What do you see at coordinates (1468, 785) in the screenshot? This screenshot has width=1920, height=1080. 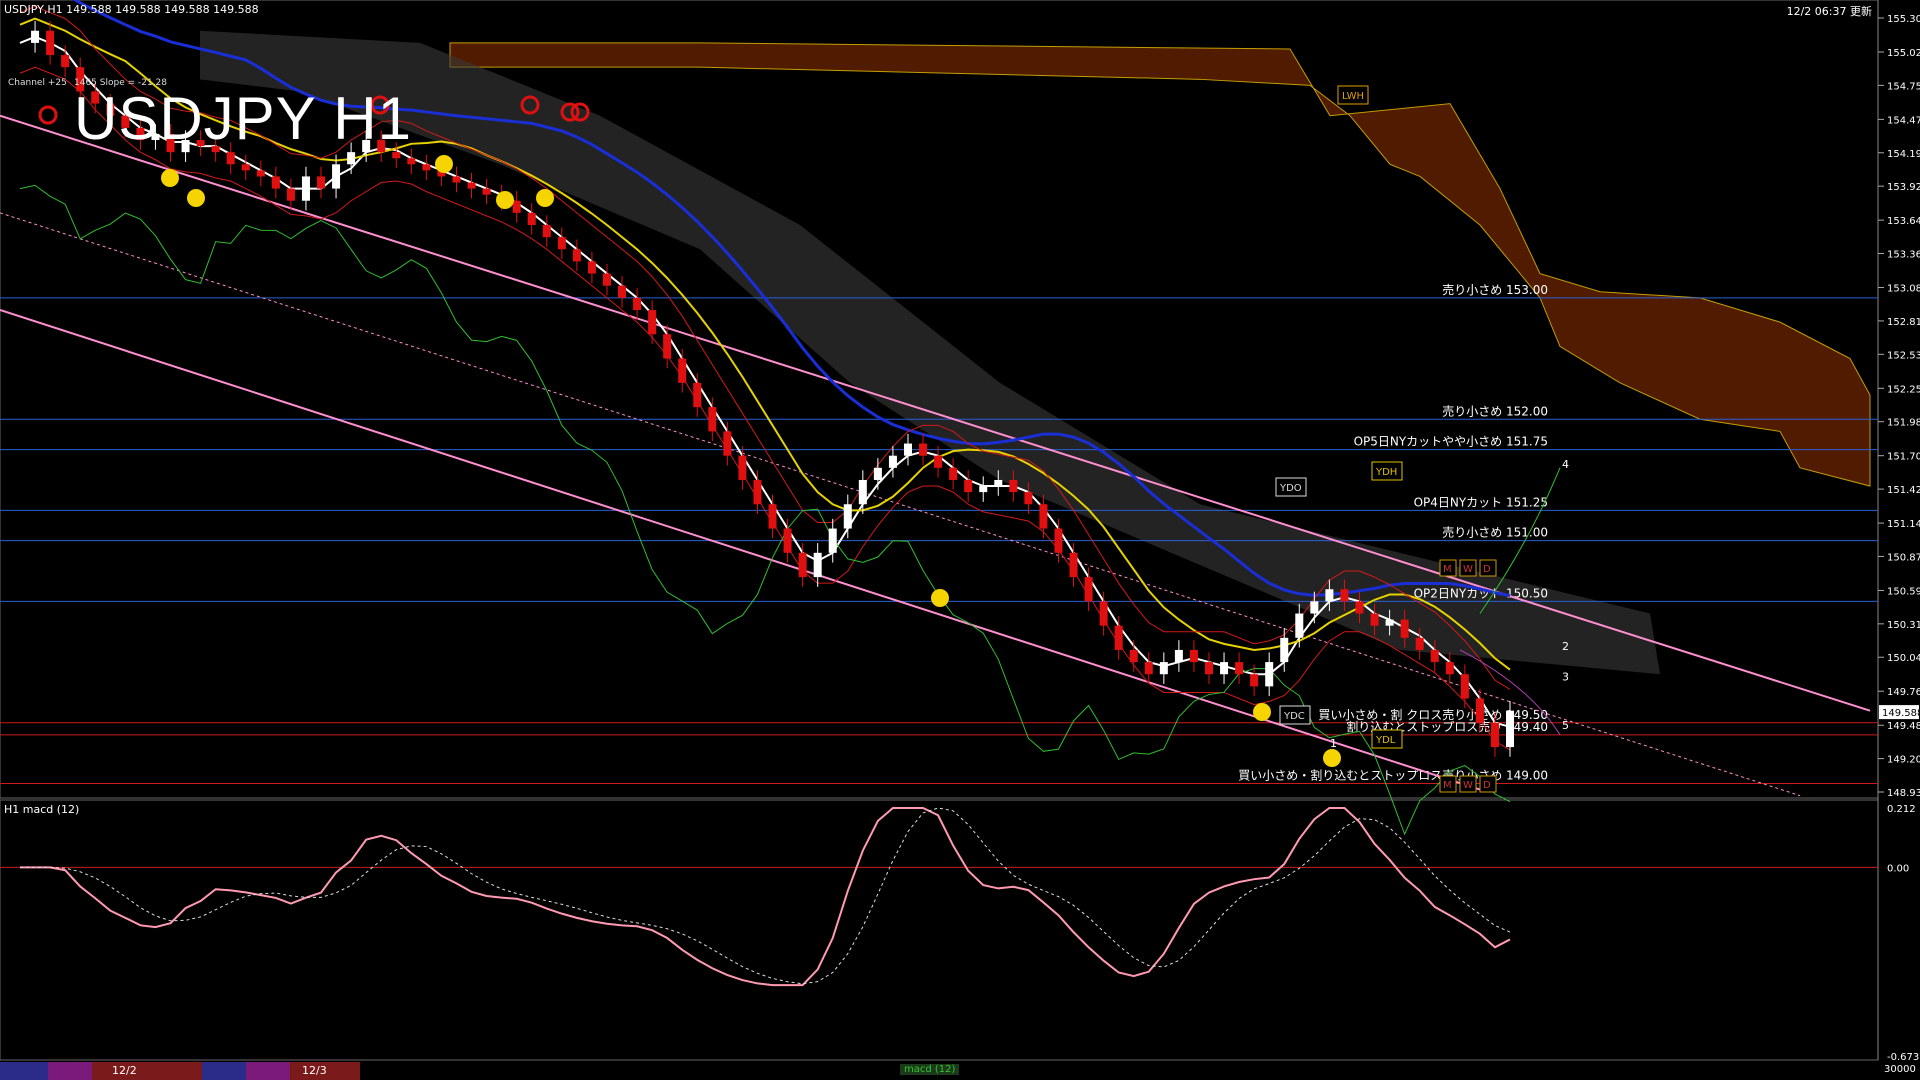 I see `mwd-label: W` at bounding box center [1468, 785].